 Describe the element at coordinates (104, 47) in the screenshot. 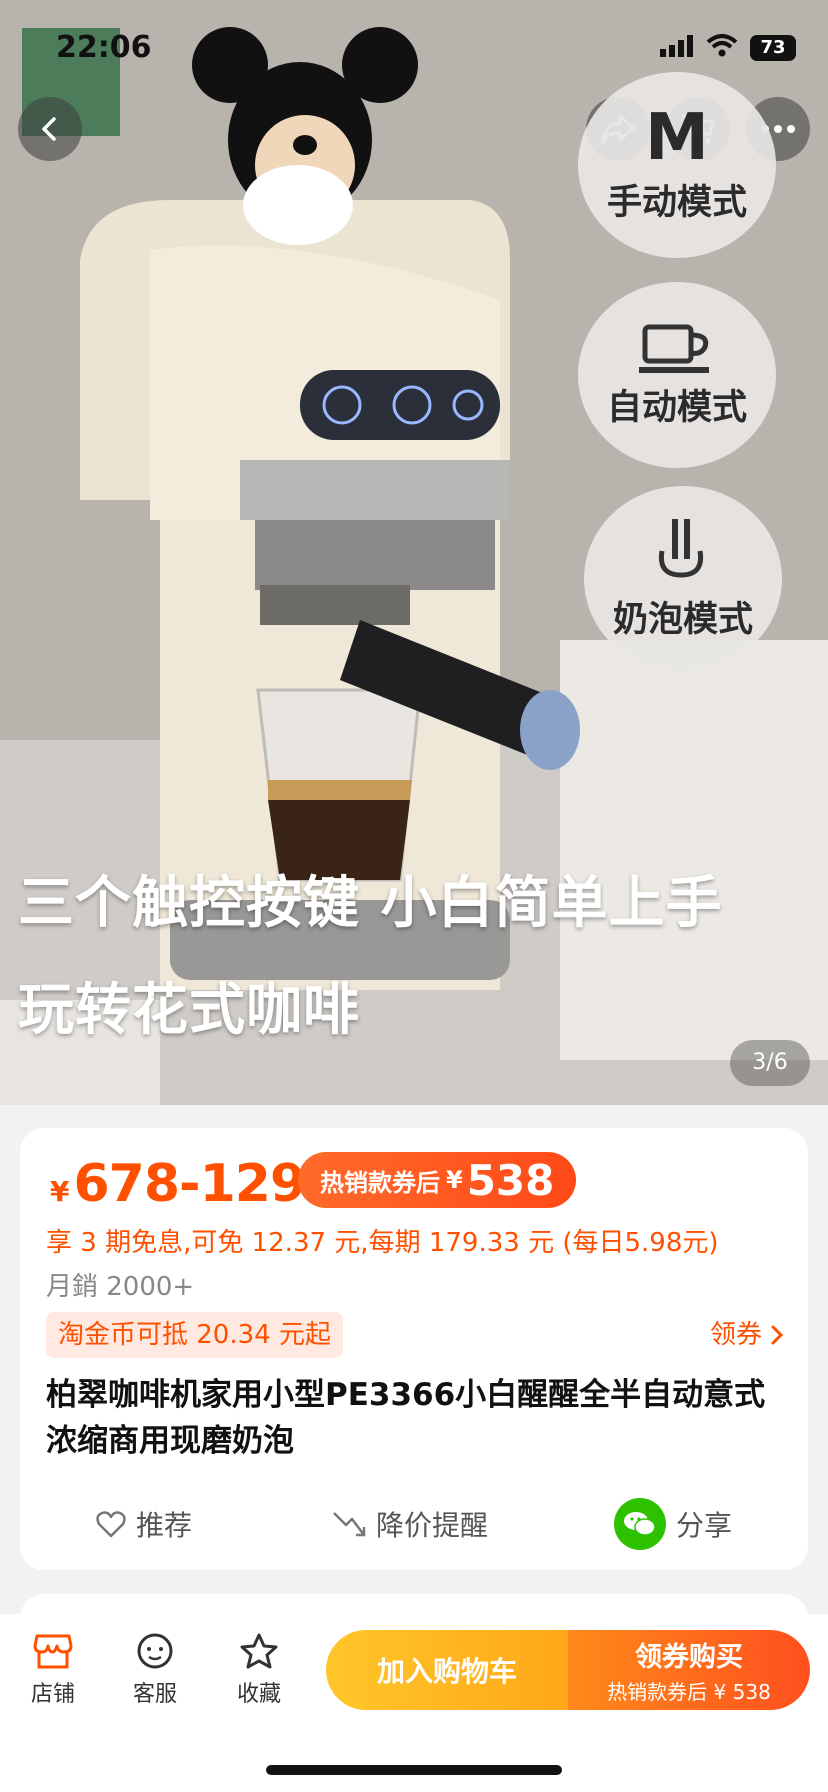

I see `status-time: 22:06` at that location.